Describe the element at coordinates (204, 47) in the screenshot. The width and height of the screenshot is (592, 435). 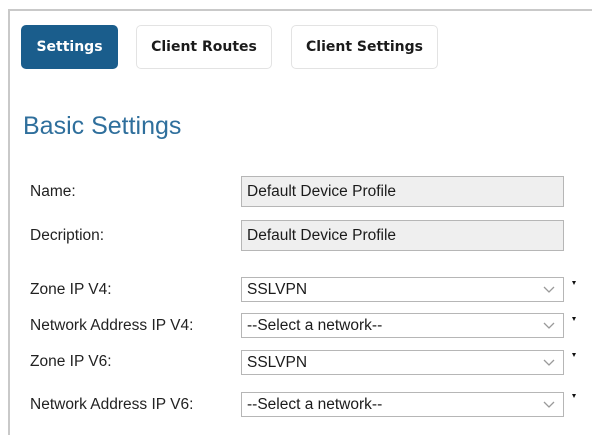
I see `tab-client-routes: Client Routes` at that location.